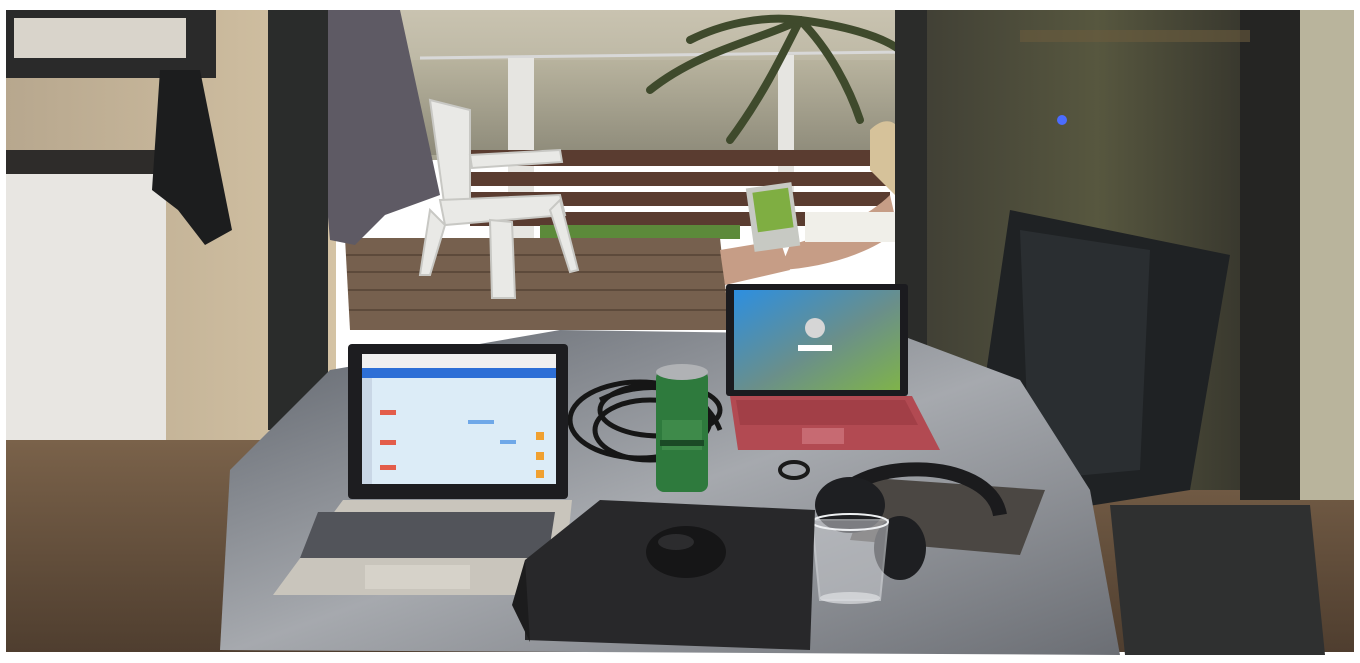 The height and width of the screenshot is (663, 1360). I want to click on counter-top, so click(86, 162).